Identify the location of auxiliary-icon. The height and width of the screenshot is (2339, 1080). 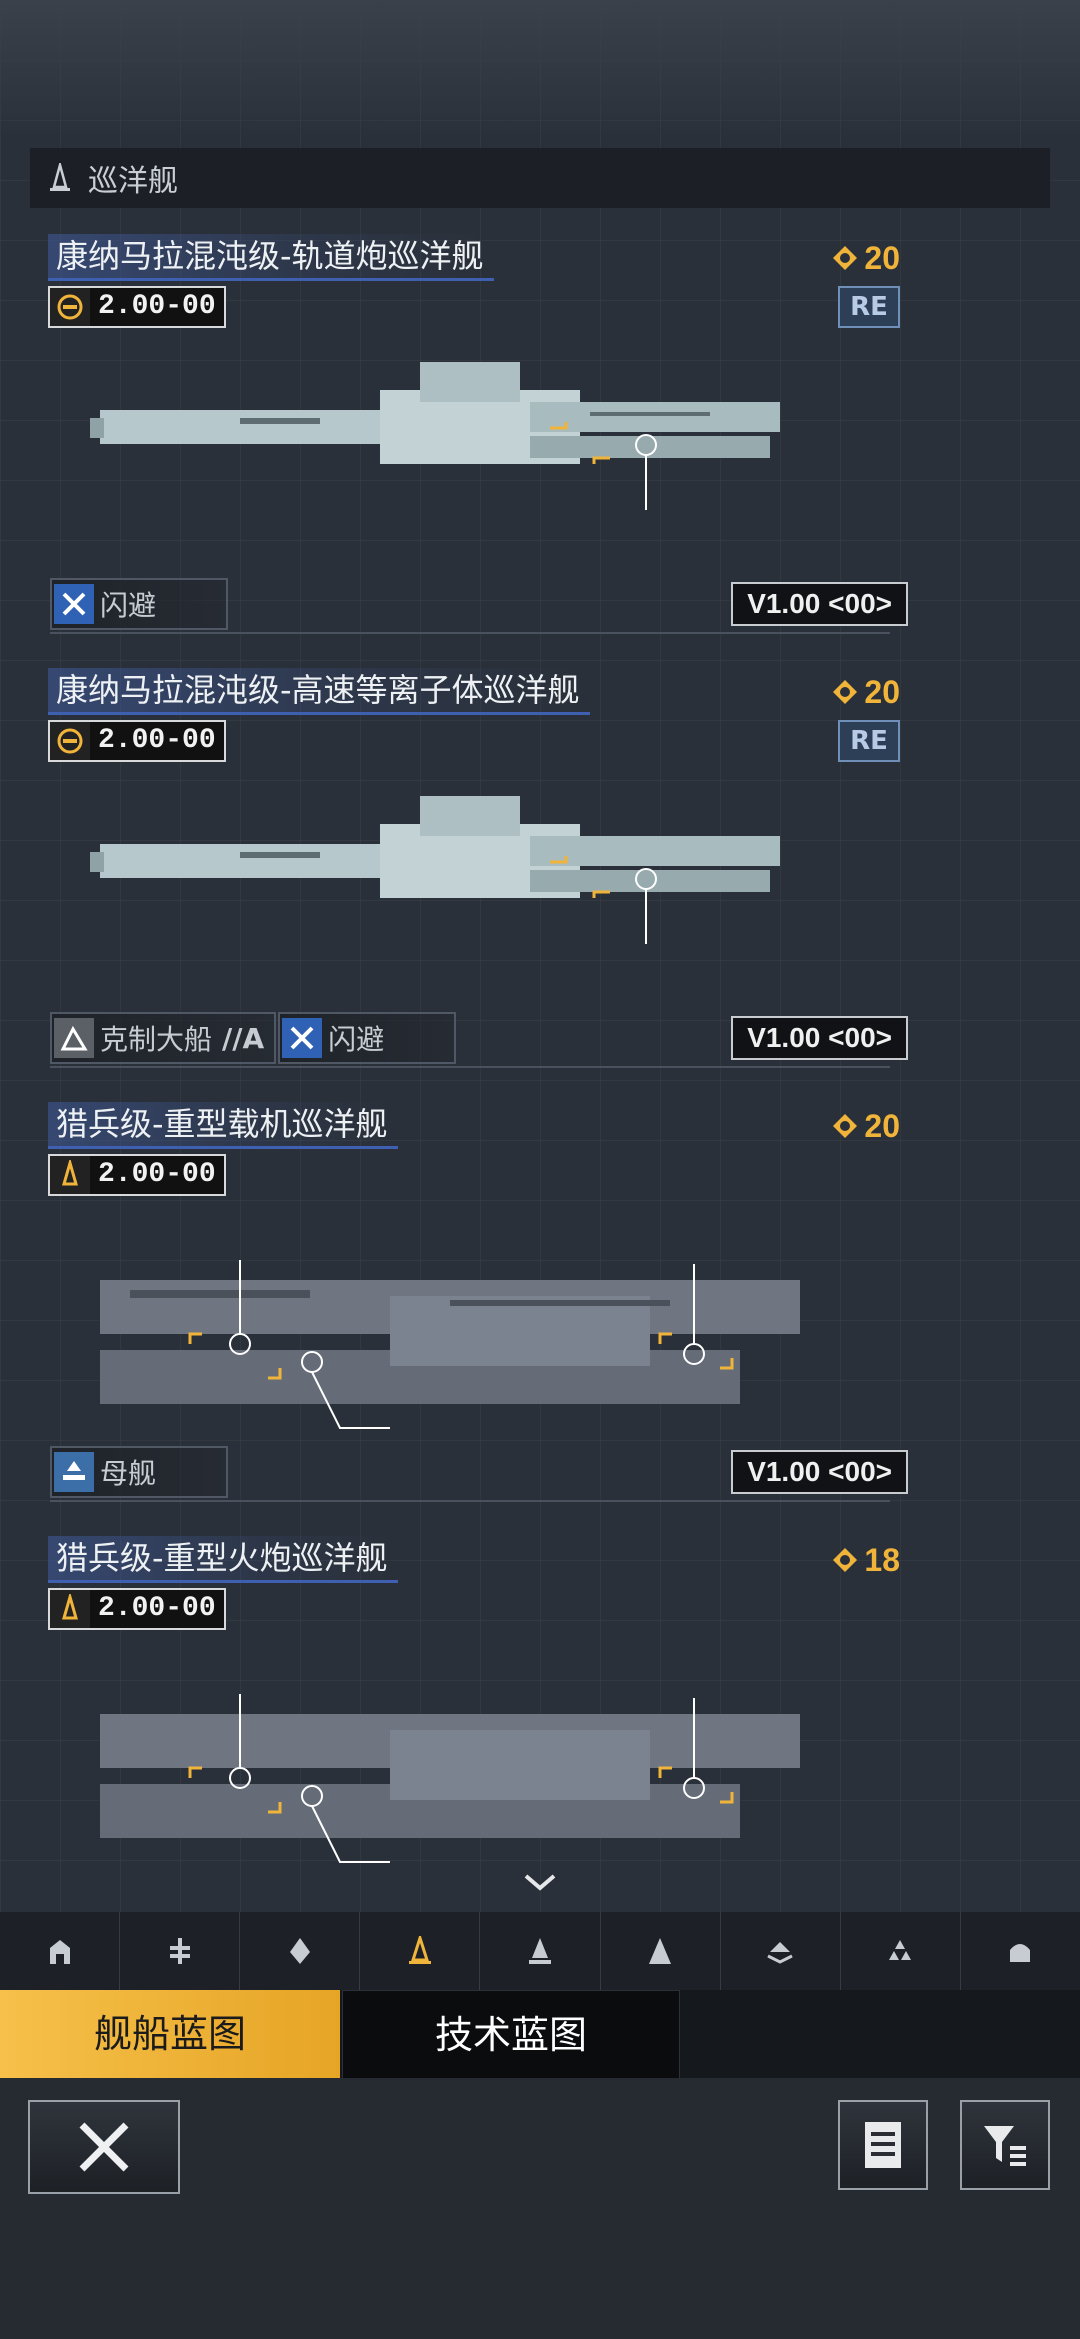
(1020, 1953).